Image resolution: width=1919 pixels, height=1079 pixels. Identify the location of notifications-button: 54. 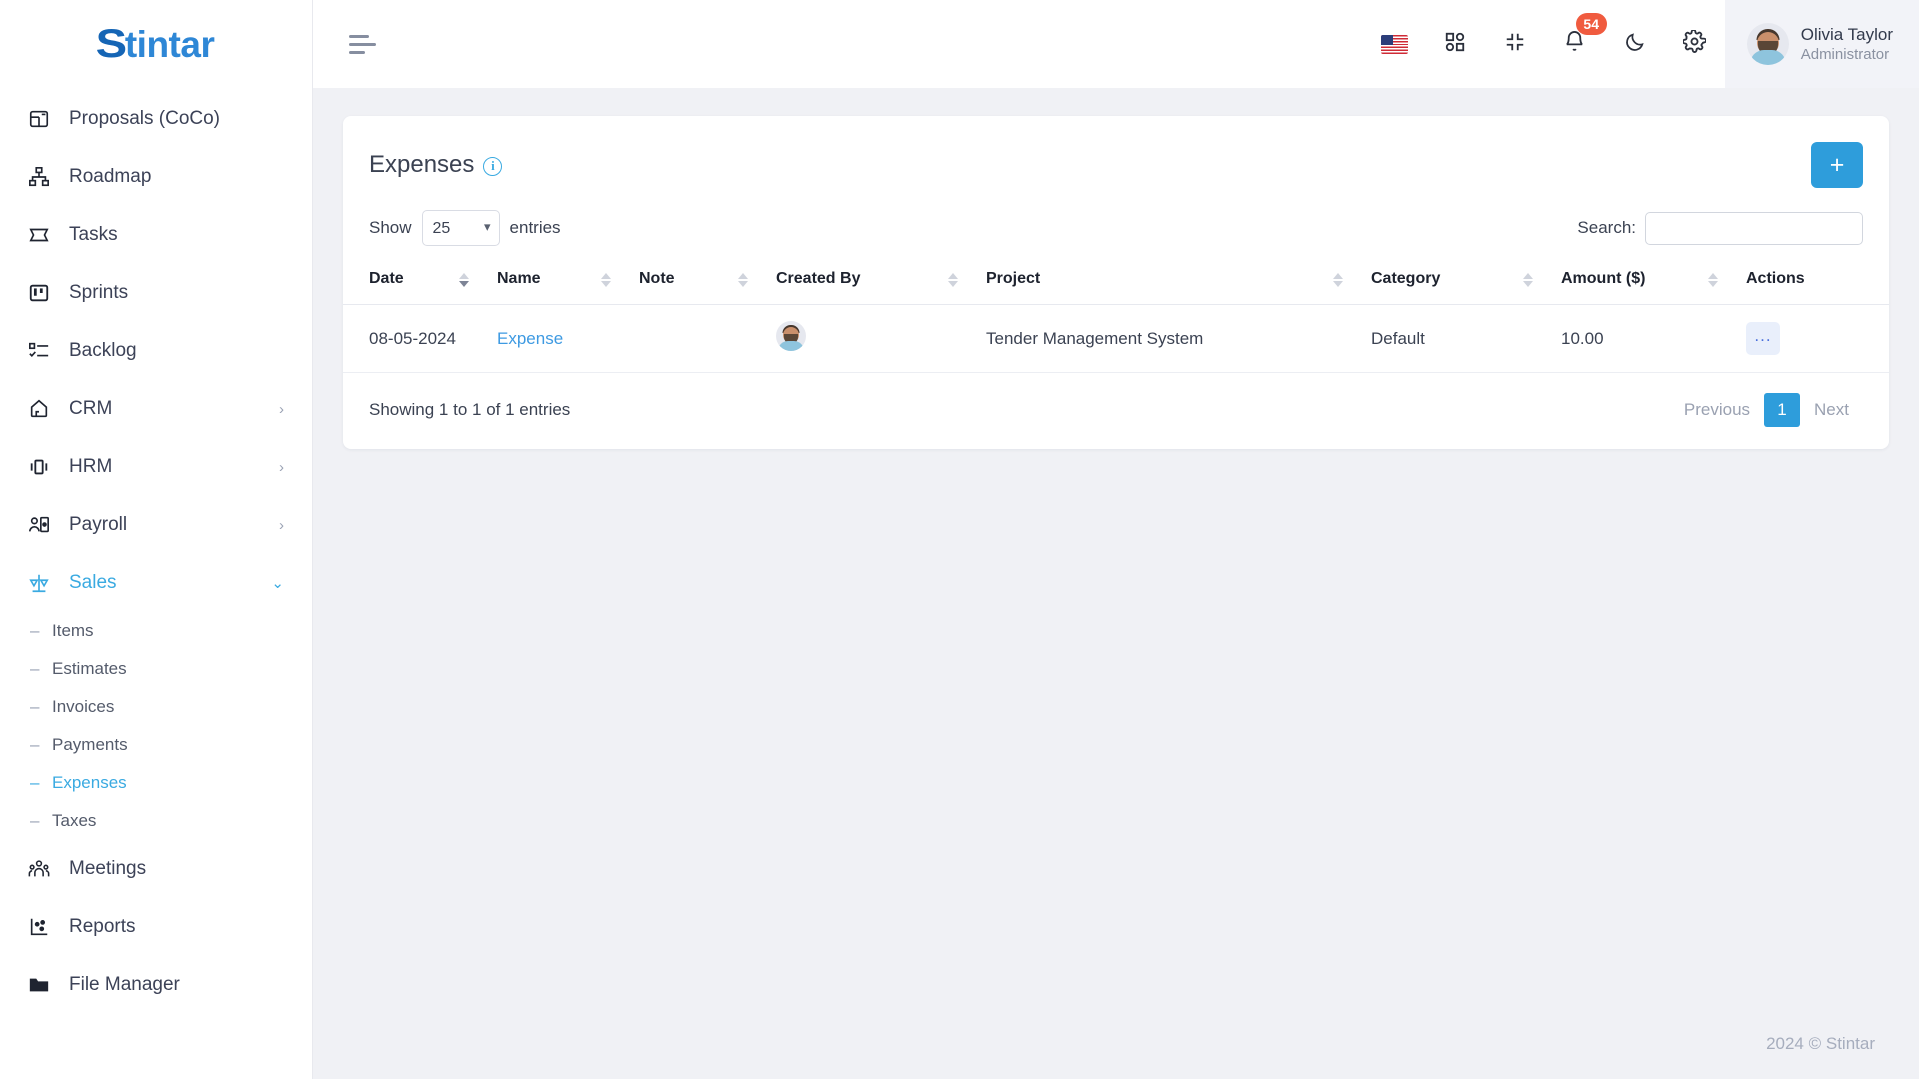
(1576, 44).